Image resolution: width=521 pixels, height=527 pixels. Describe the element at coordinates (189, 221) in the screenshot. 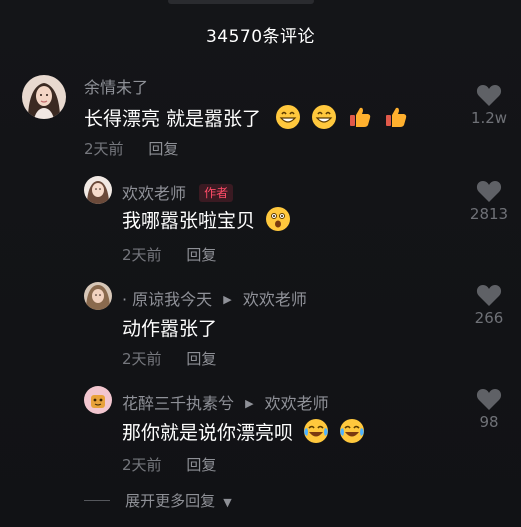

I see `reply-text-body: 我哪嚣张啦宝贝` at that location.